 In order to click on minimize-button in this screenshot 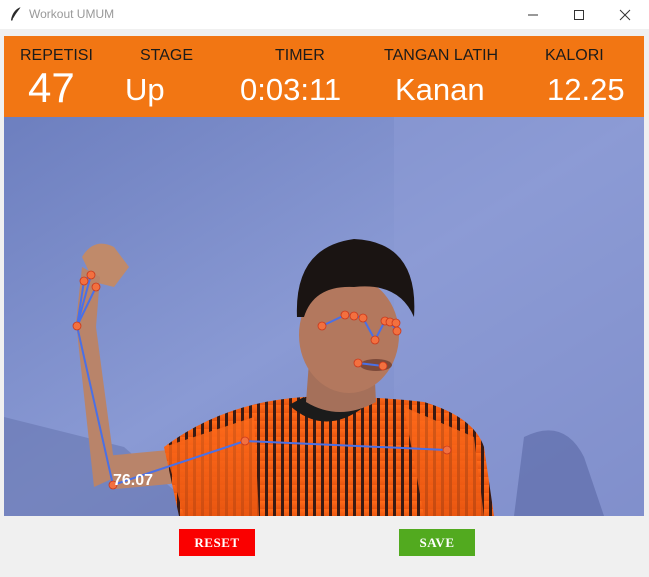, I will do `click(533, 14)`.